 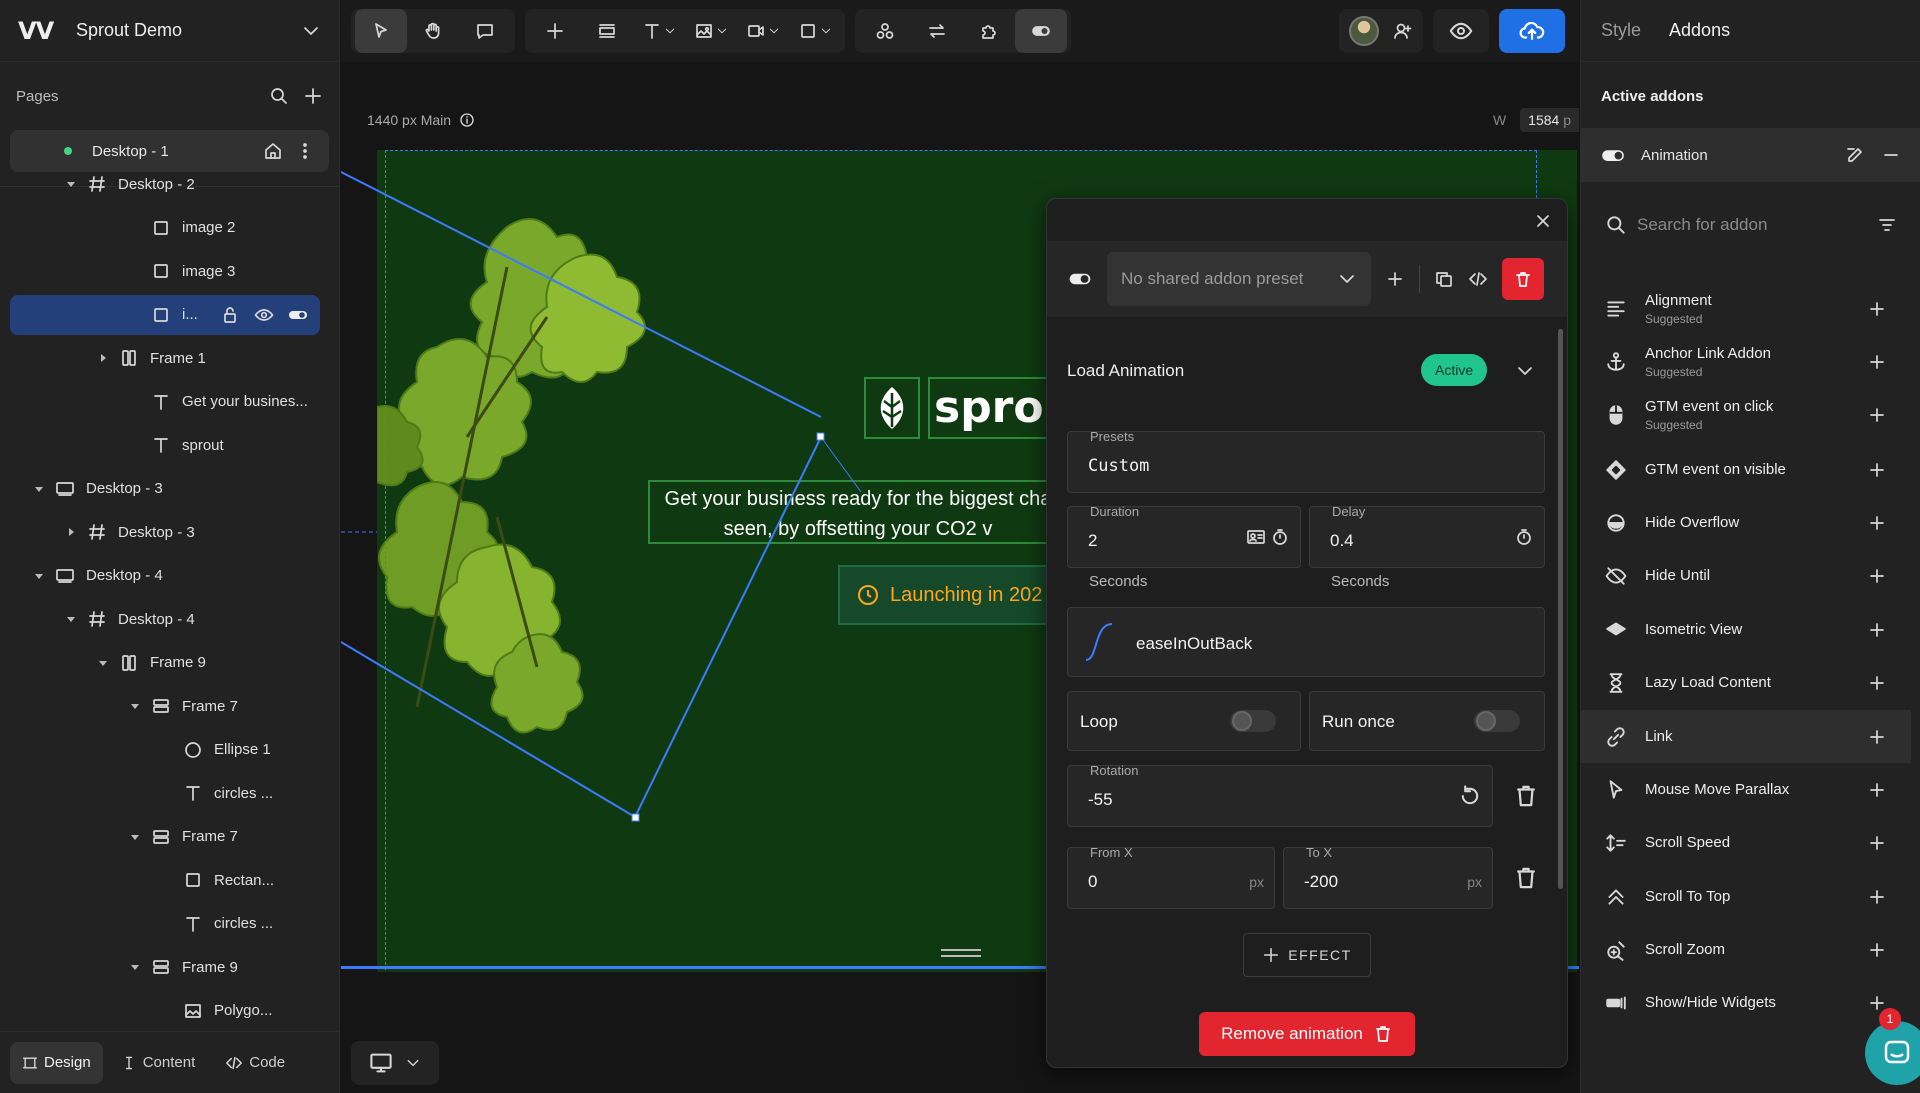 What do you see at coordinates (1750, 155) in the screenshot?
I see `active-addon-animation: Animation` at bounding box center [1750, 155].